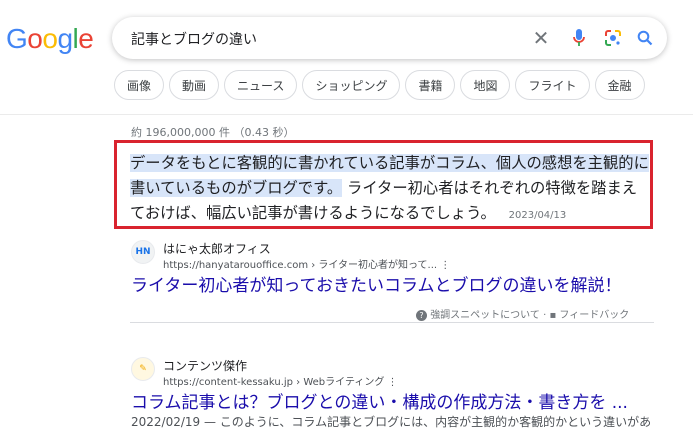 This screenshot has height=430, width=693. Describe the element at coordinates (430, 85) in the screenshot. I see `chip-books: 書籍` at that location.